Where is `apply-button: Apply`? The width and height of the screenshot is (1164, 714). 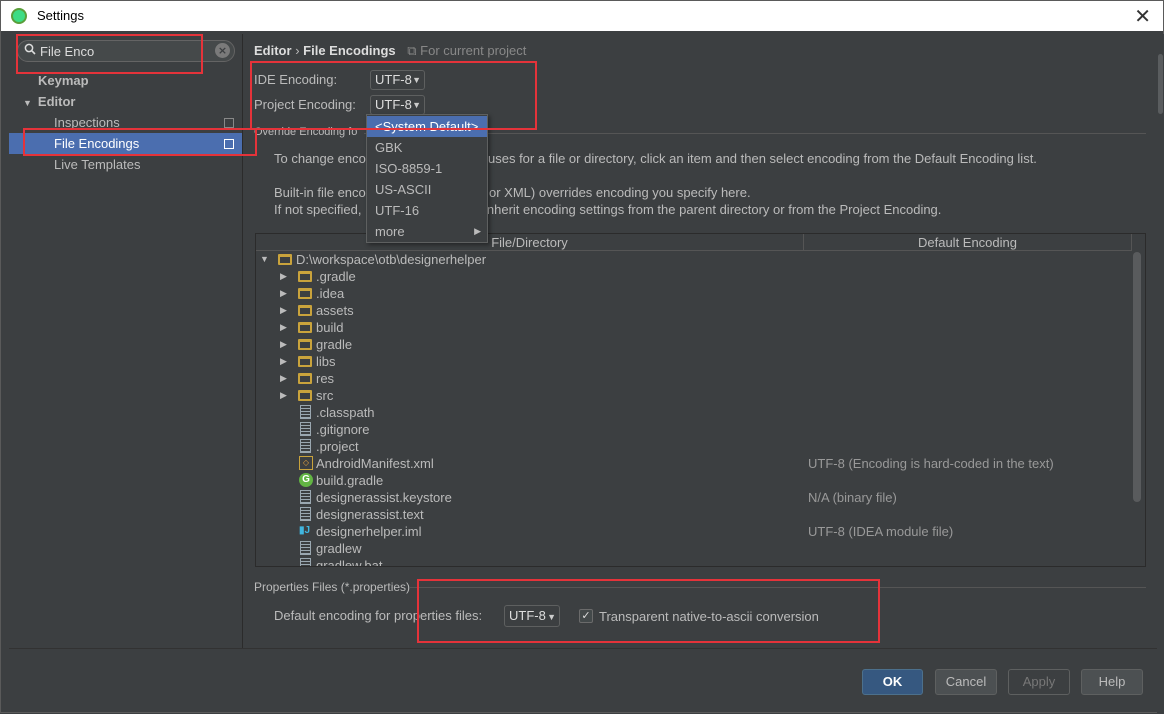 apply-button: Apply is located at coordinates (1039, 682).